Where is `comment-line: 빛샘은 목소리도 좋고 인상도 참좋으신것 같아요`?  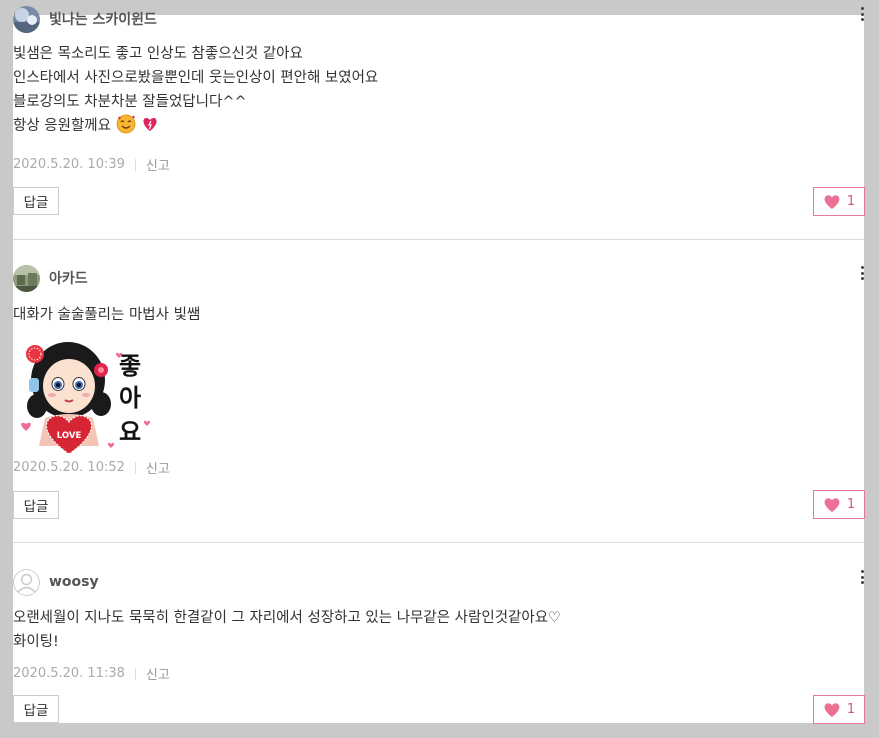
comment-line: 빛샘은 목소리도 좋고 인상도 참좋으신것 같아요 is located at coordinates (158, 54).